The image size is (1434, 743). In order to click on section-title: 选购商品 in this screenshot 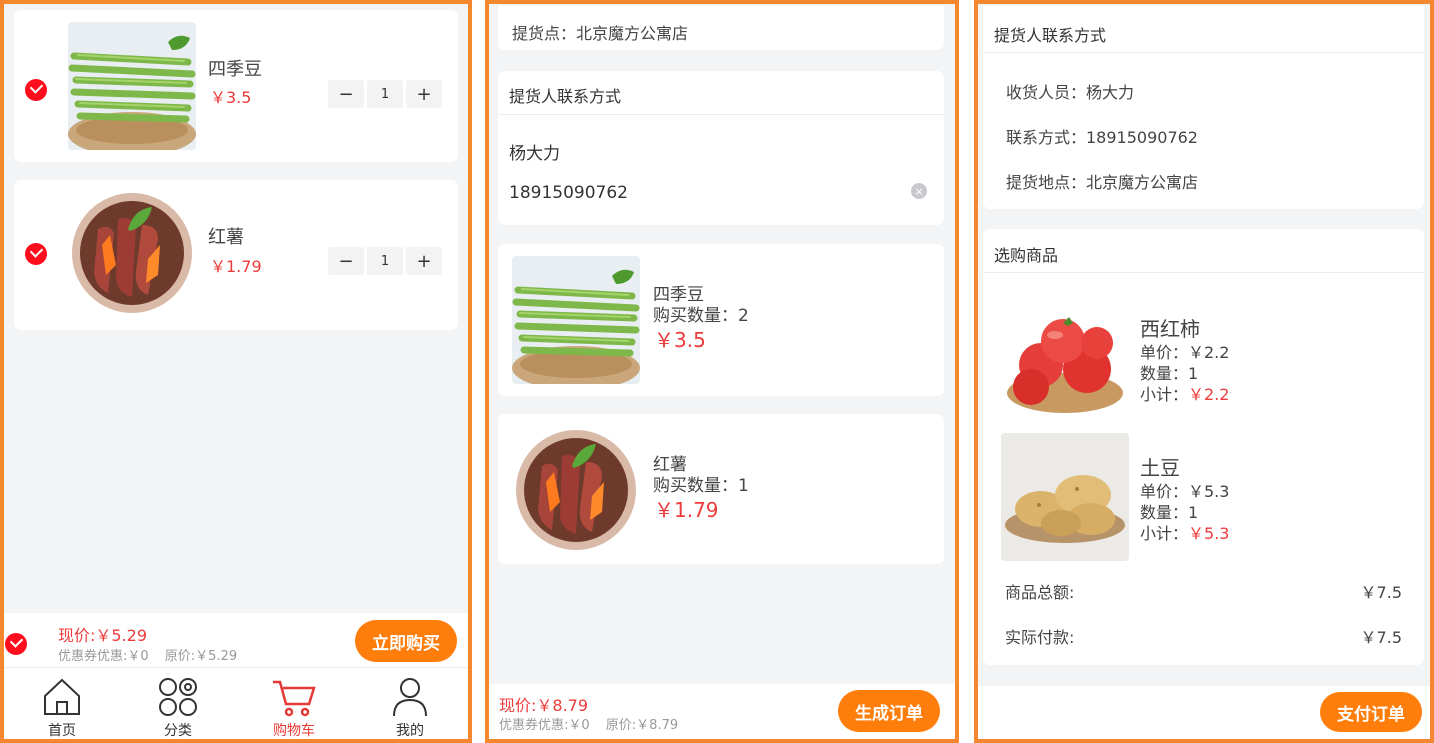, I will do `click(1026, 255)`.